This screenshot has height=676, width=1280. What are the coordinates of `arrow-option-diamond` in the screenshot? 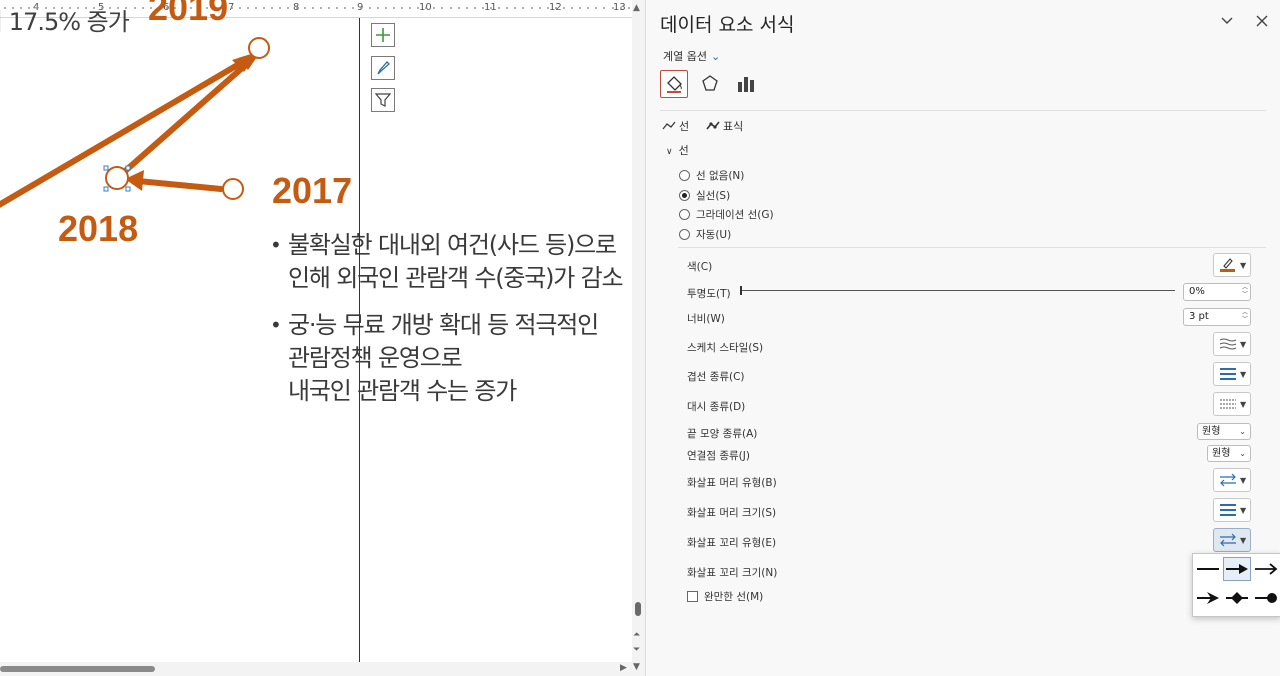 It's located at (1237, 598).